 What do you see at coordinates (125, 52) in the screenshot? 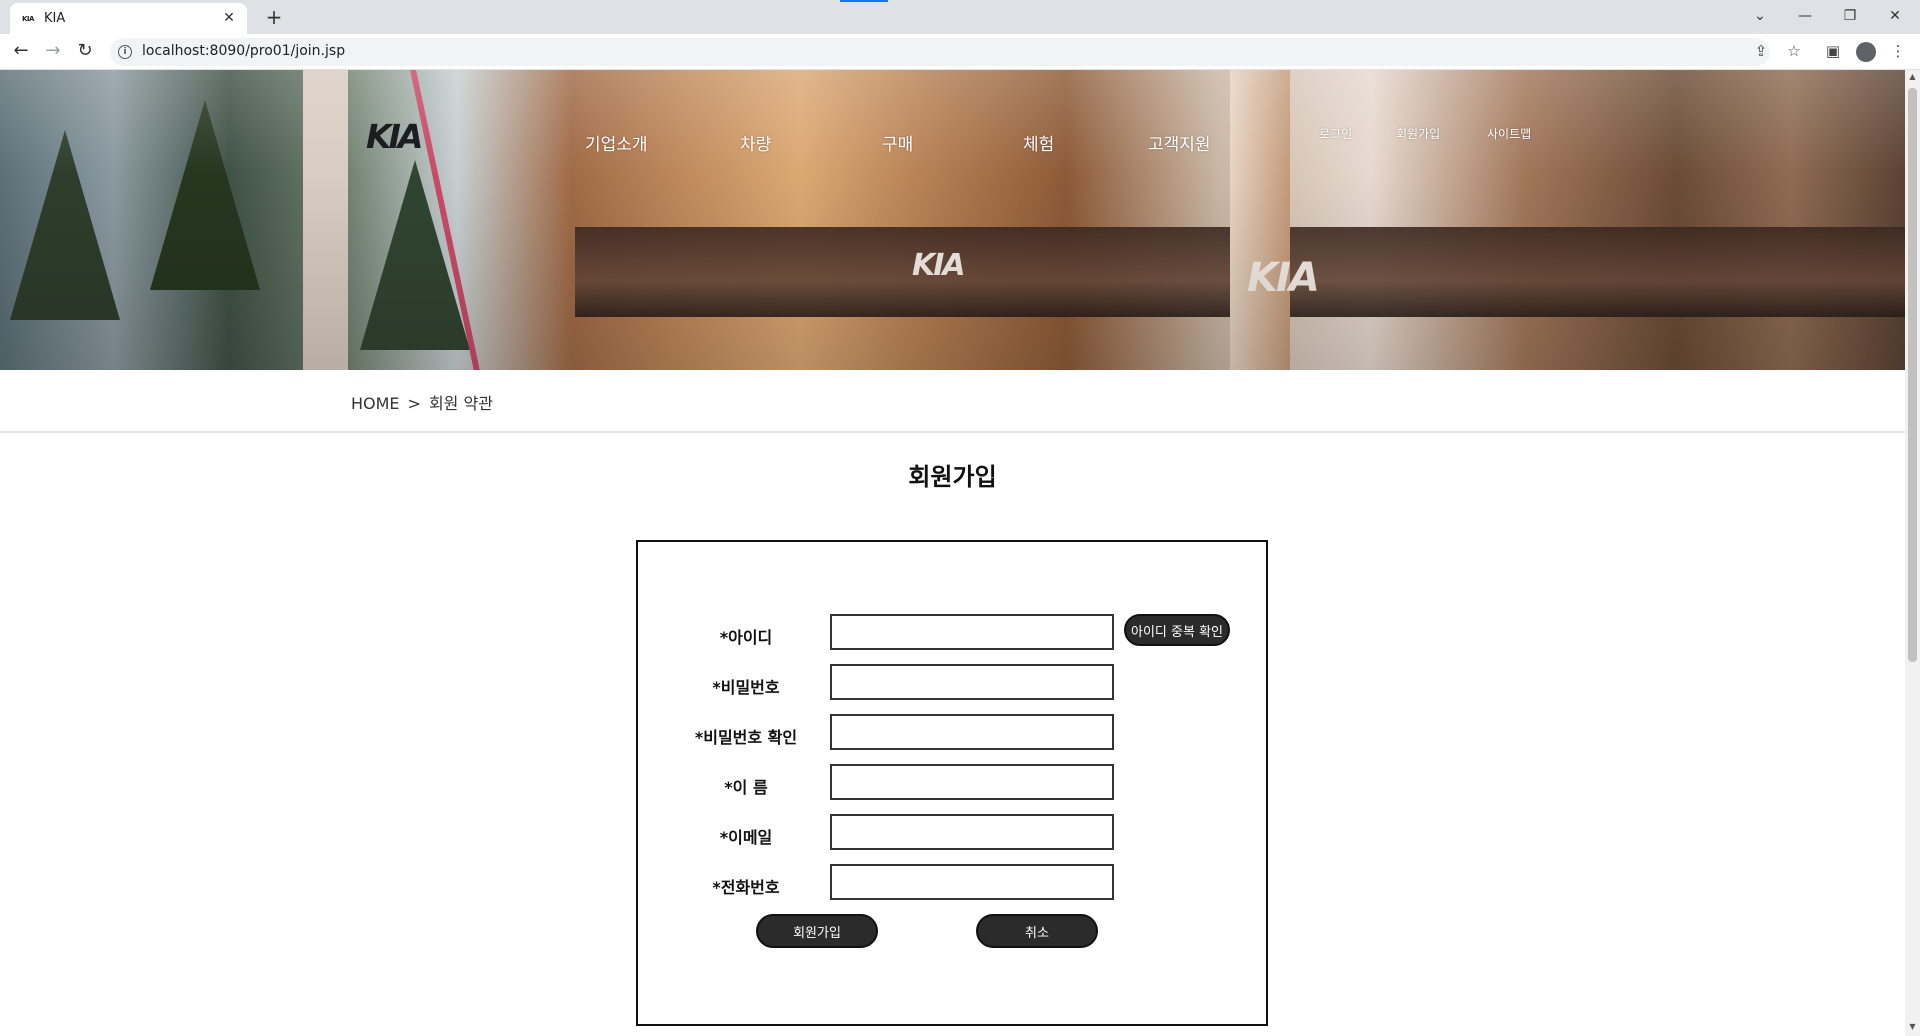
I see `info-icon: i` at bounding box center [125, 52].